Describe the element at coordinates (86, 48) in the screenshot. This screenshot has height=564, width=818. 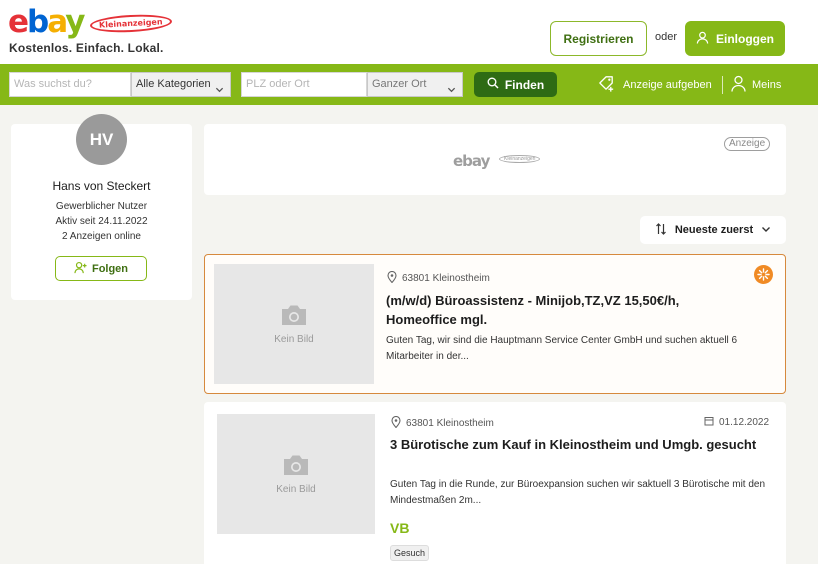
I see `tagline: Kostenlos. Einfach. Lokal.` at that location.